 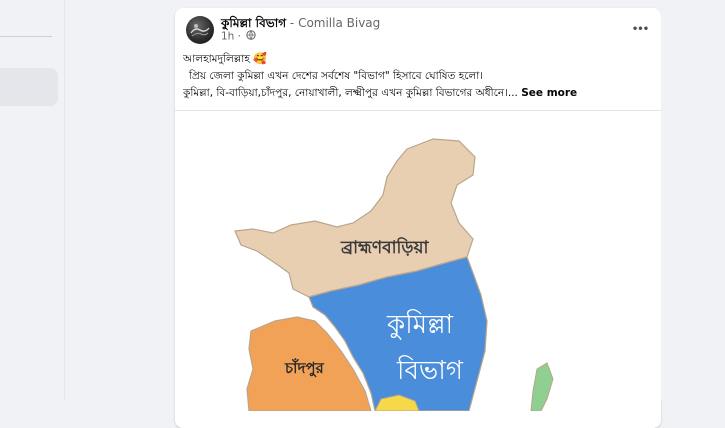 What do you see at coordinates (251, 36) in the screenshot?
I see `globe-icon` at bounding box center [251, 36].